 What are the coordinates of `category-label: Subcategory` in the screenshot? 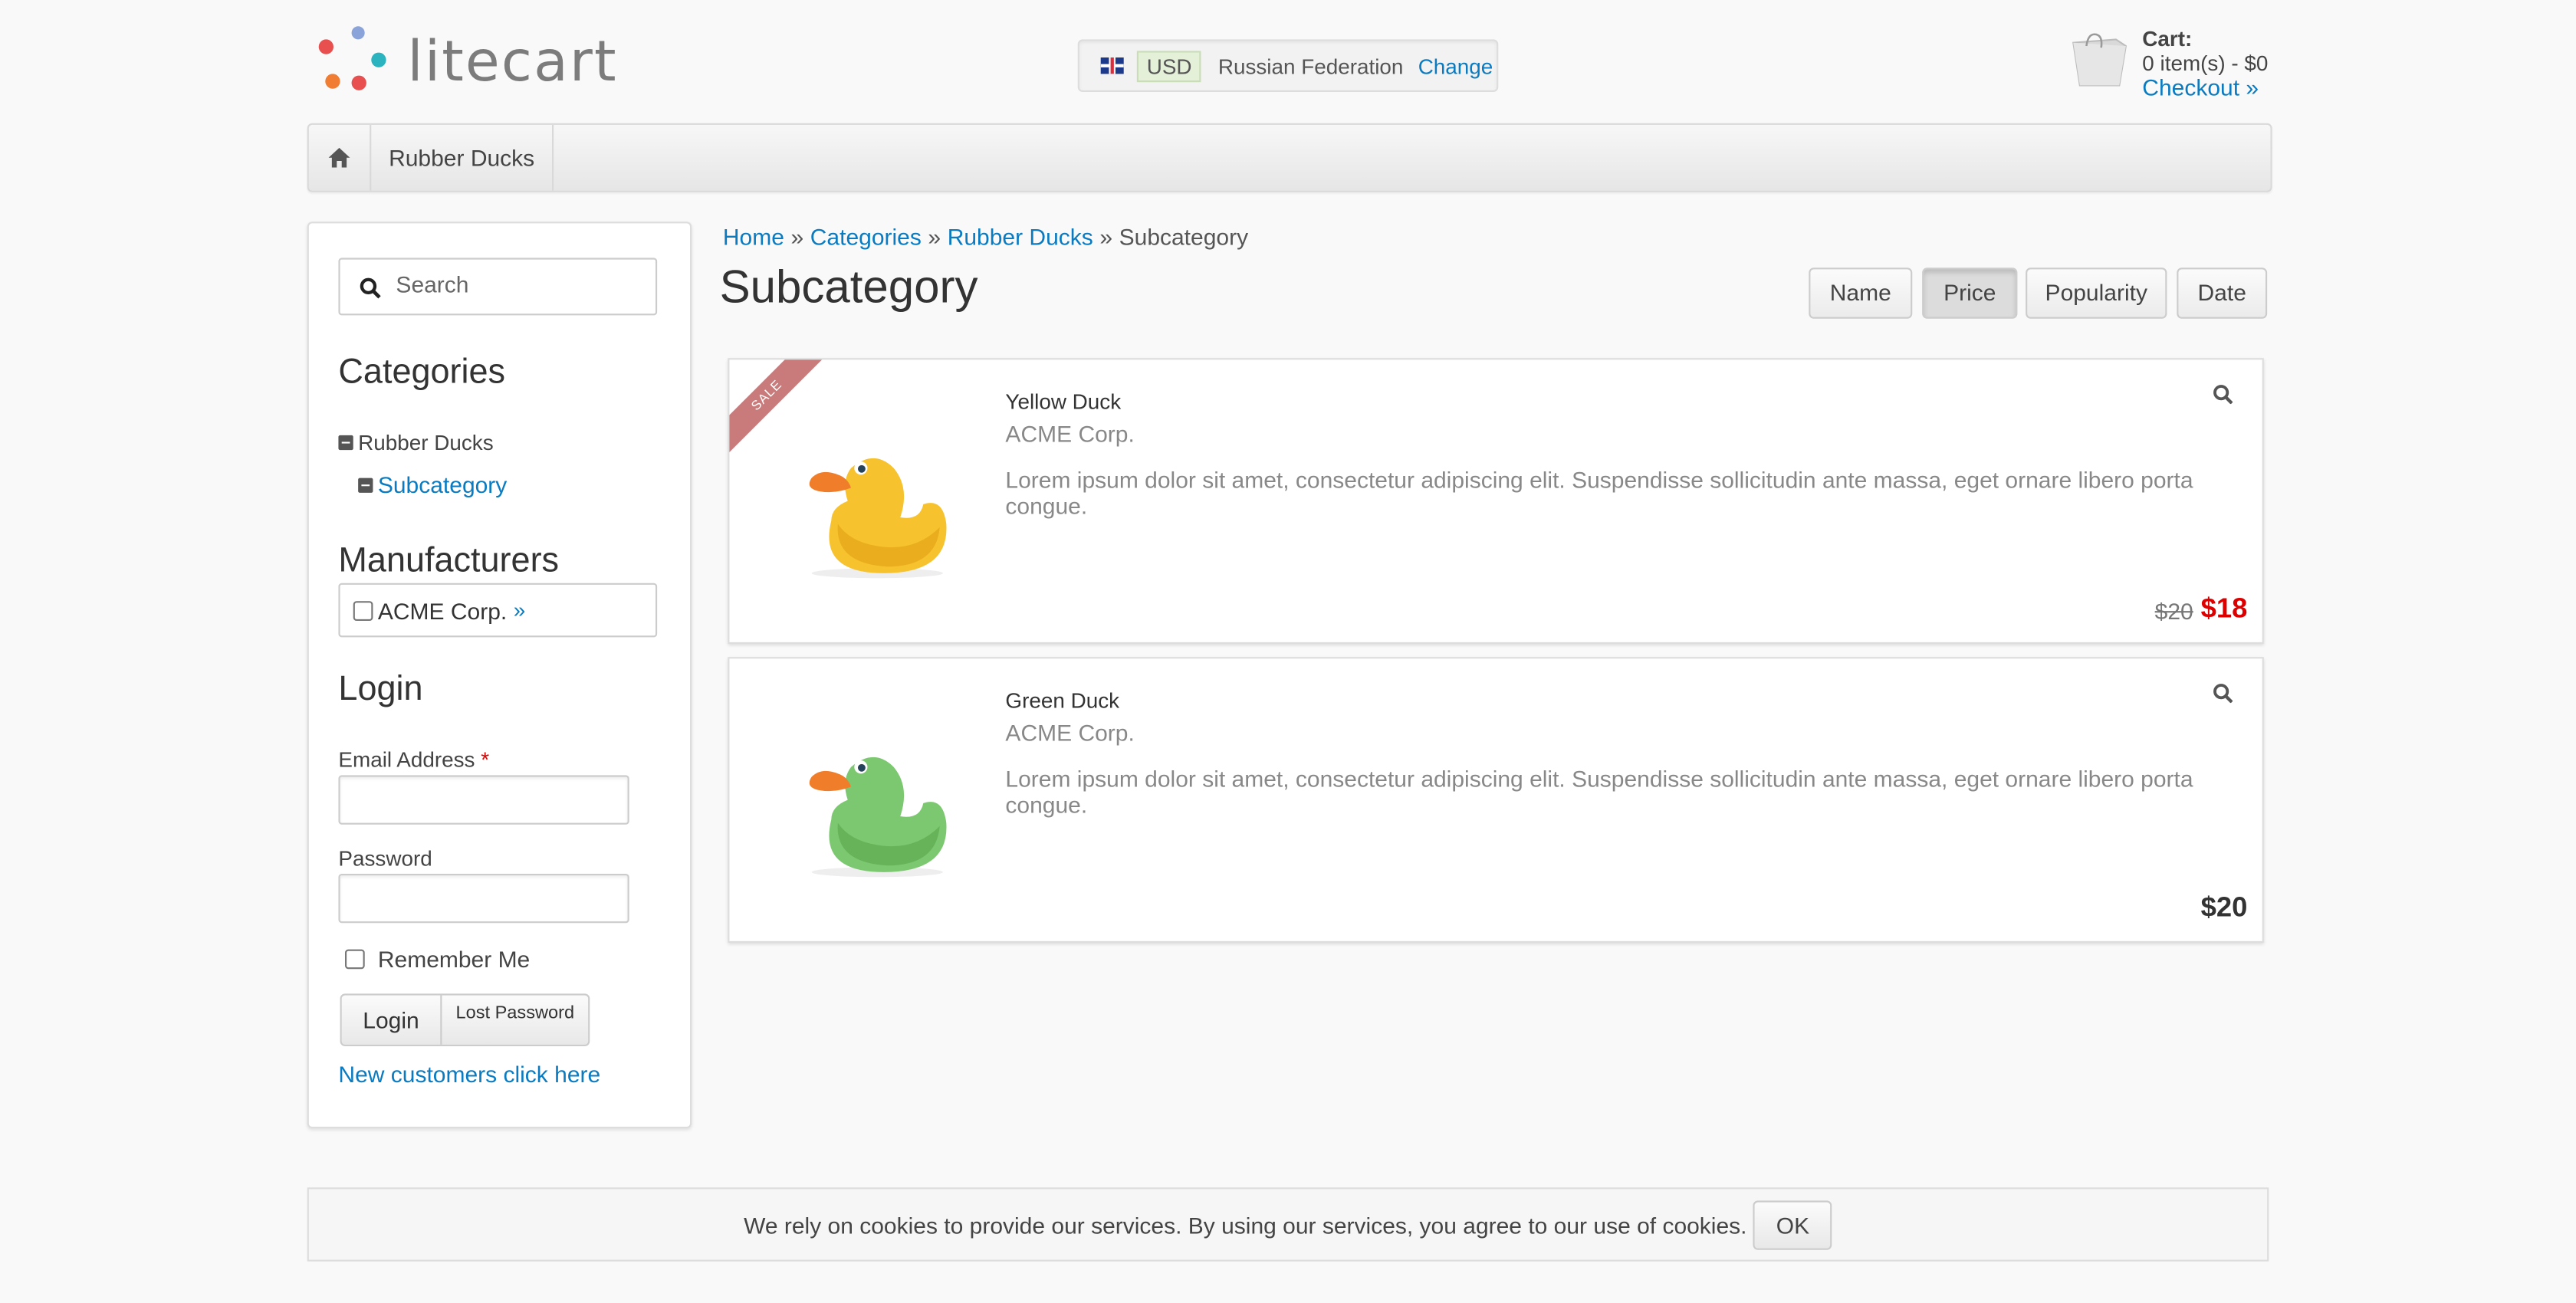 It's located at (442, 484).